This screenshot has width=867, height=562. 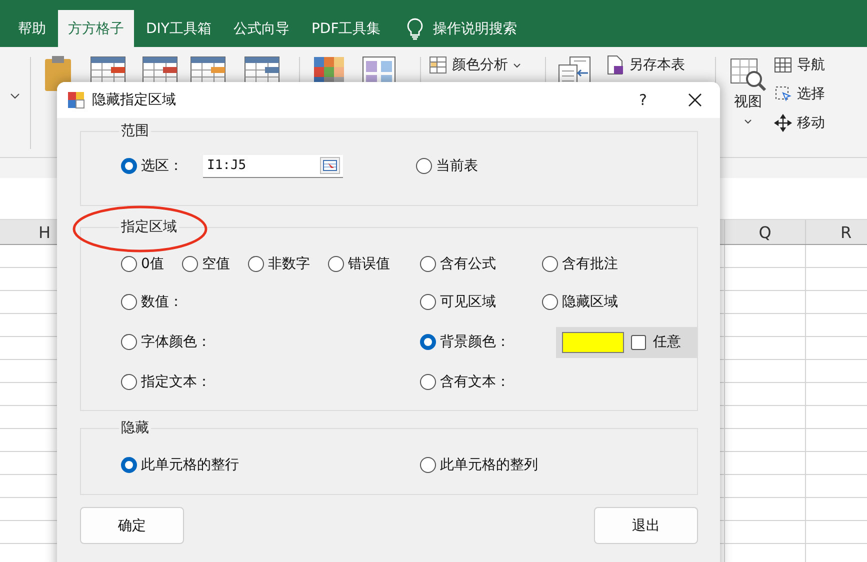 I want to click on ribbon-tab: DIY工具箱, so click(x=179, y=29).